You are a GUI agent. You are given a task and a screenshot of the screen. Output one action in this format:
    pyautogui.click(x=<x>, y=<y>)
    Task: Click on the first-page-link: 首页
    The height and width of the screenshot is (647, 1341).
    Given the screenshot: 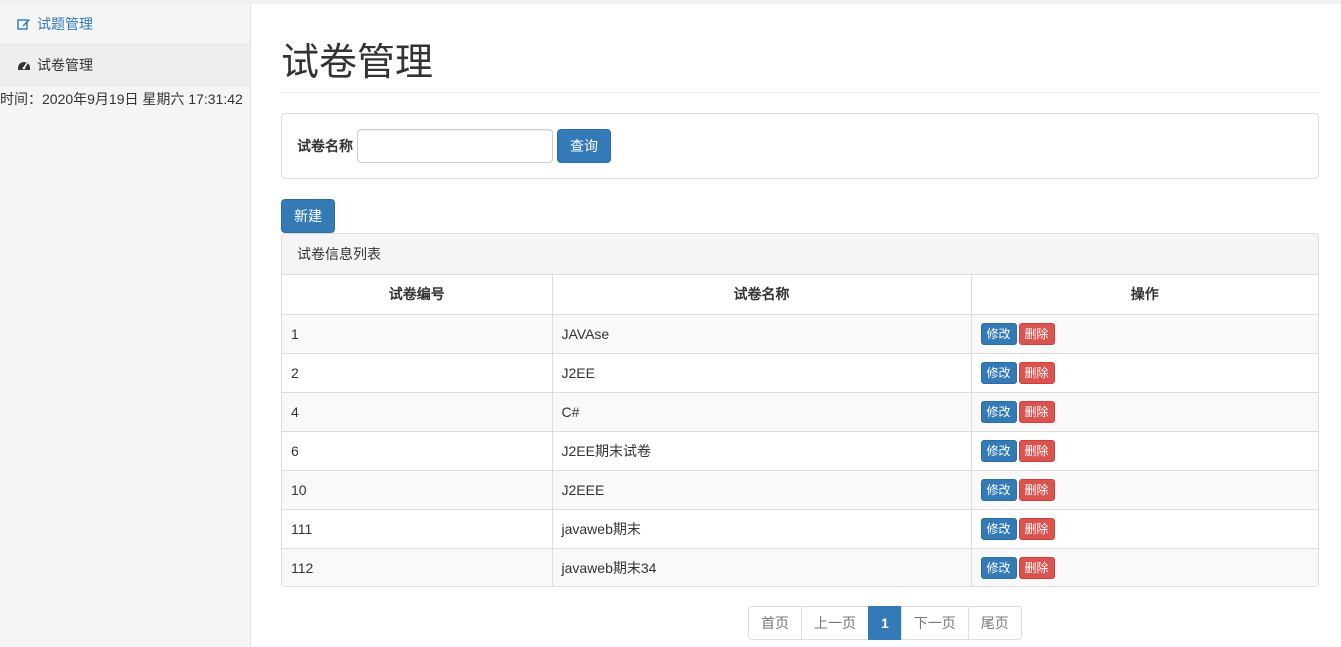 What is the action you would take?
    pyautogui.click(x=775, y=623)
    